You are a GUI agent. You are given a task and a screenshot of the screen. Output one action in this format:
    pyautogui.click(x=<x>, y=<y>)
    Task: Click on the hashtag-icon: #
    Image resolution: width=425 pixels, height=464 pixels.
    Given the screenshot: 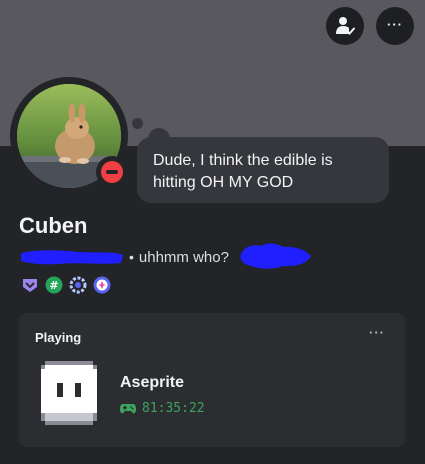 What is the action you would take?
    pyautogui.click(x=54, y=285)
    